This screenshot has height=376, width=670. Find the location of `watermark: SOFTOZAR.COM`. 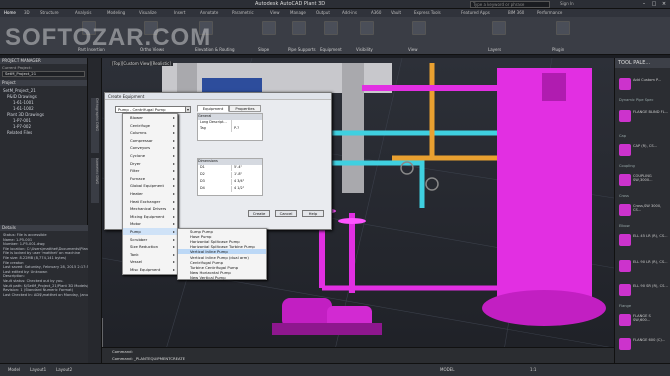

watermark: SOFTOZAR.COM is located at coordinates (108, 37).